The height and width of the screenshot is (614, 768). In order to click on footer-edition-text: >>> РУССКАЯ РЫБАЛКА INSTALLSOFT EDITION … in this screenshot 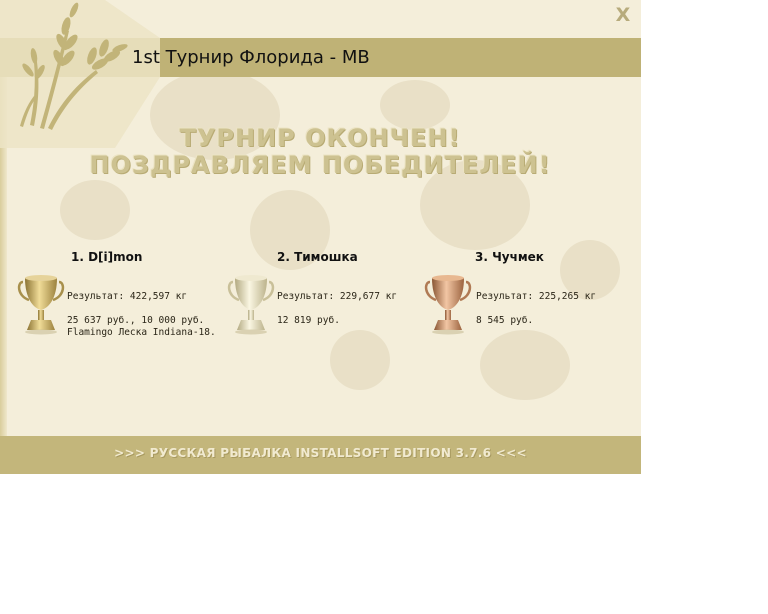, I will do `click(320, 453)`.